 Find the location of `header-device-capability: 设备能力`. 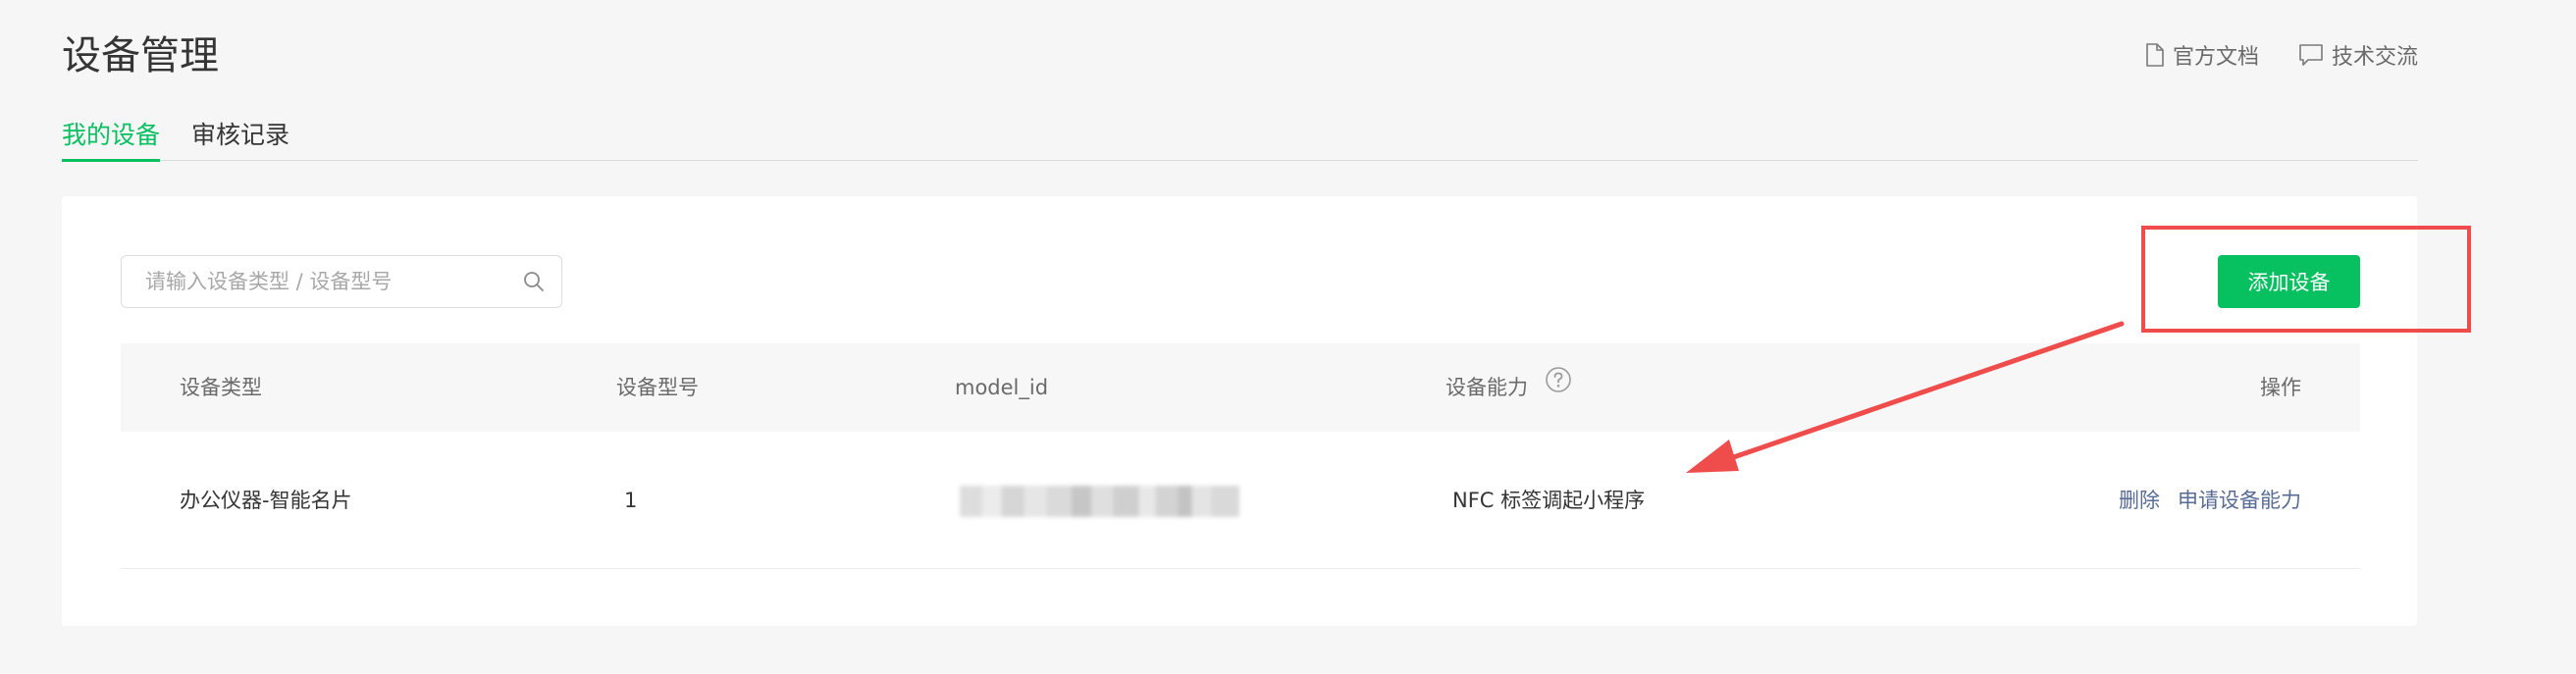

header-device-capability: 设备能力 is located at coordinates (1509, 387).